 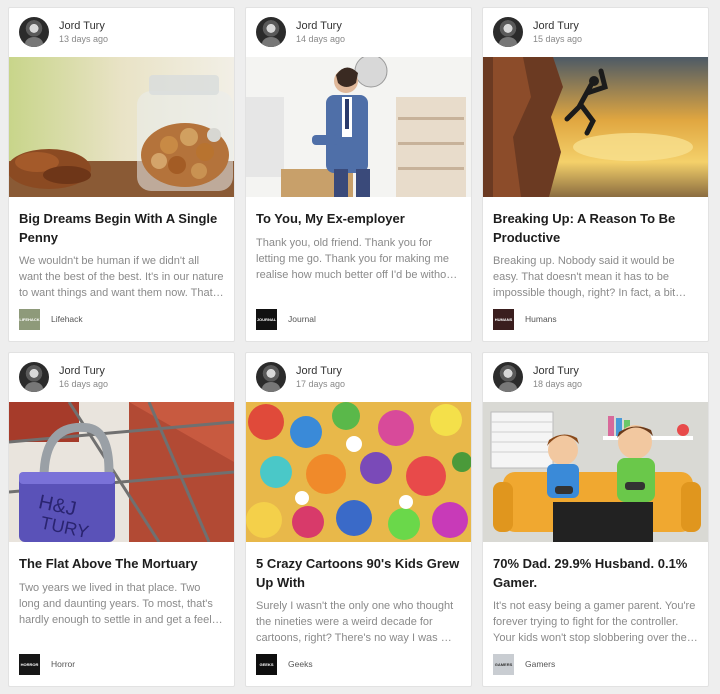 I want to click on geeks-logo-icon: GEEKS, so click(x=266, y=664).